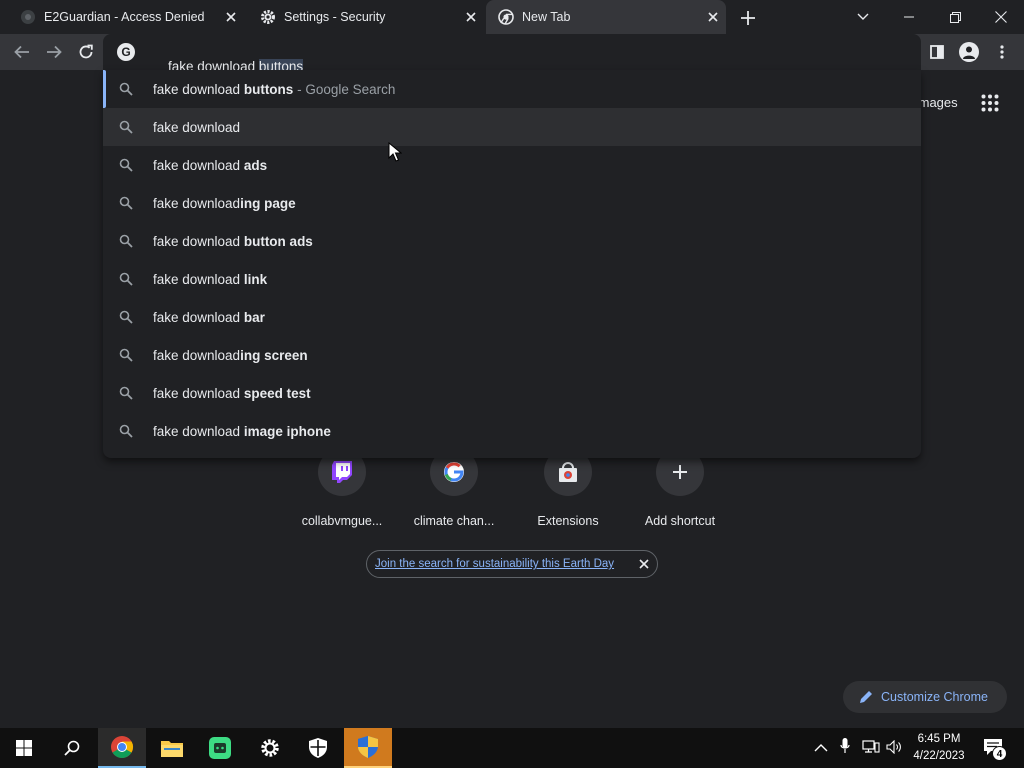 This screenshot has height=768, width=1024. I want to click on customize-chrome-button: Customize Chrome, so click(925, 697).